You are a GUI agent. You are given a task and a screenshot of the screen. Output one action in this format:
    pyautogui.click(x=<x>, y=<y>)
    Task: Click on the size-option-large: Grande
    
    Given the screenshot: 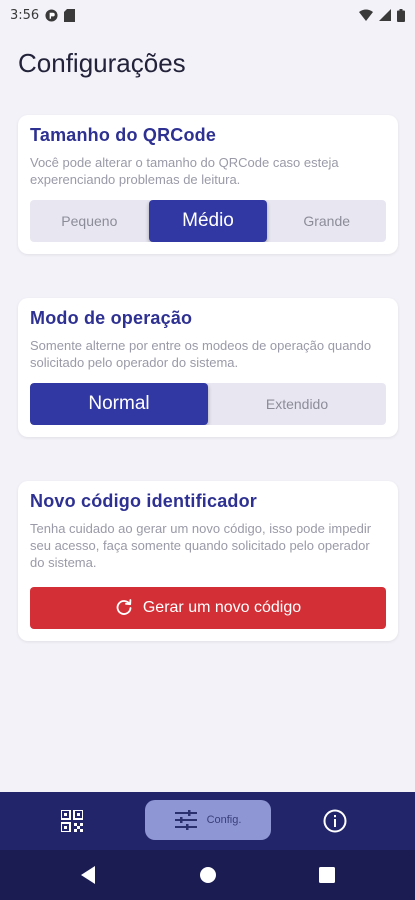 What is the action you would take?
    pyautogui.click(x=326, y=221)
    